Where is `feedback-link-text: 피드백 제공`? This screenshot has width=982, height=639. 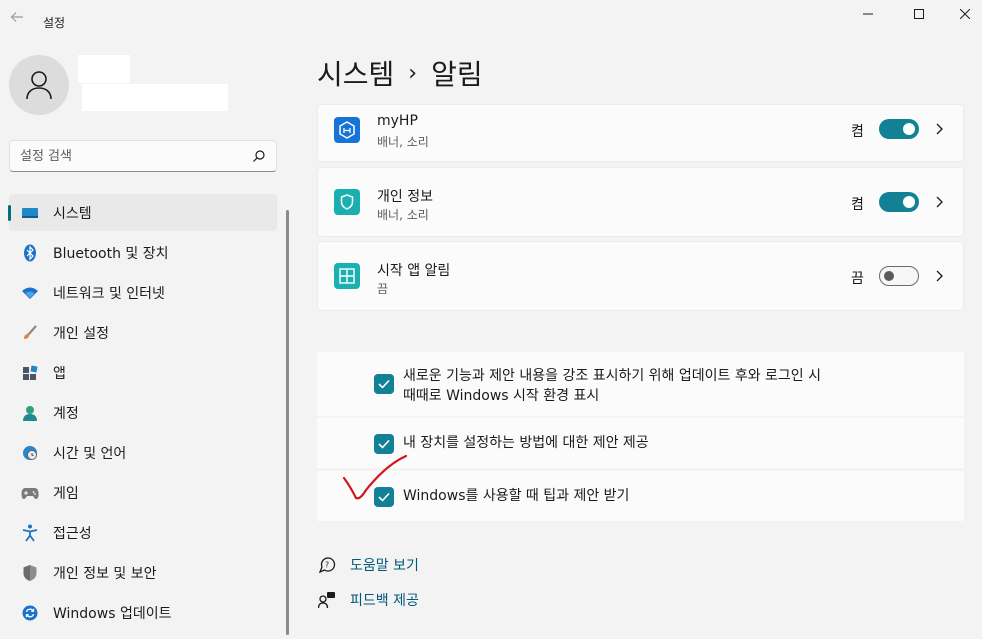 feedback-link-text: 피드백 제공 is located at coordinates (384, 600).